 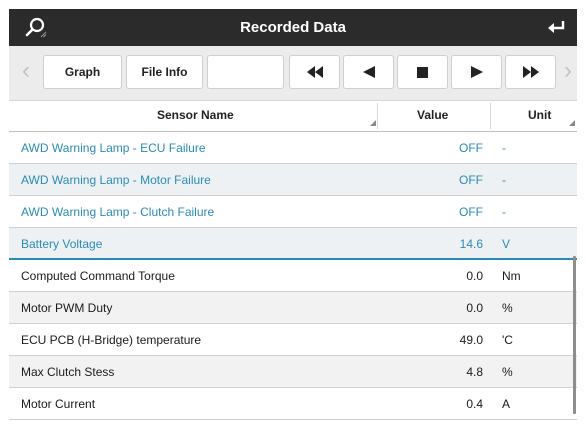 I want to click on column-header-unit: Unit, so click(x=539, y=115).